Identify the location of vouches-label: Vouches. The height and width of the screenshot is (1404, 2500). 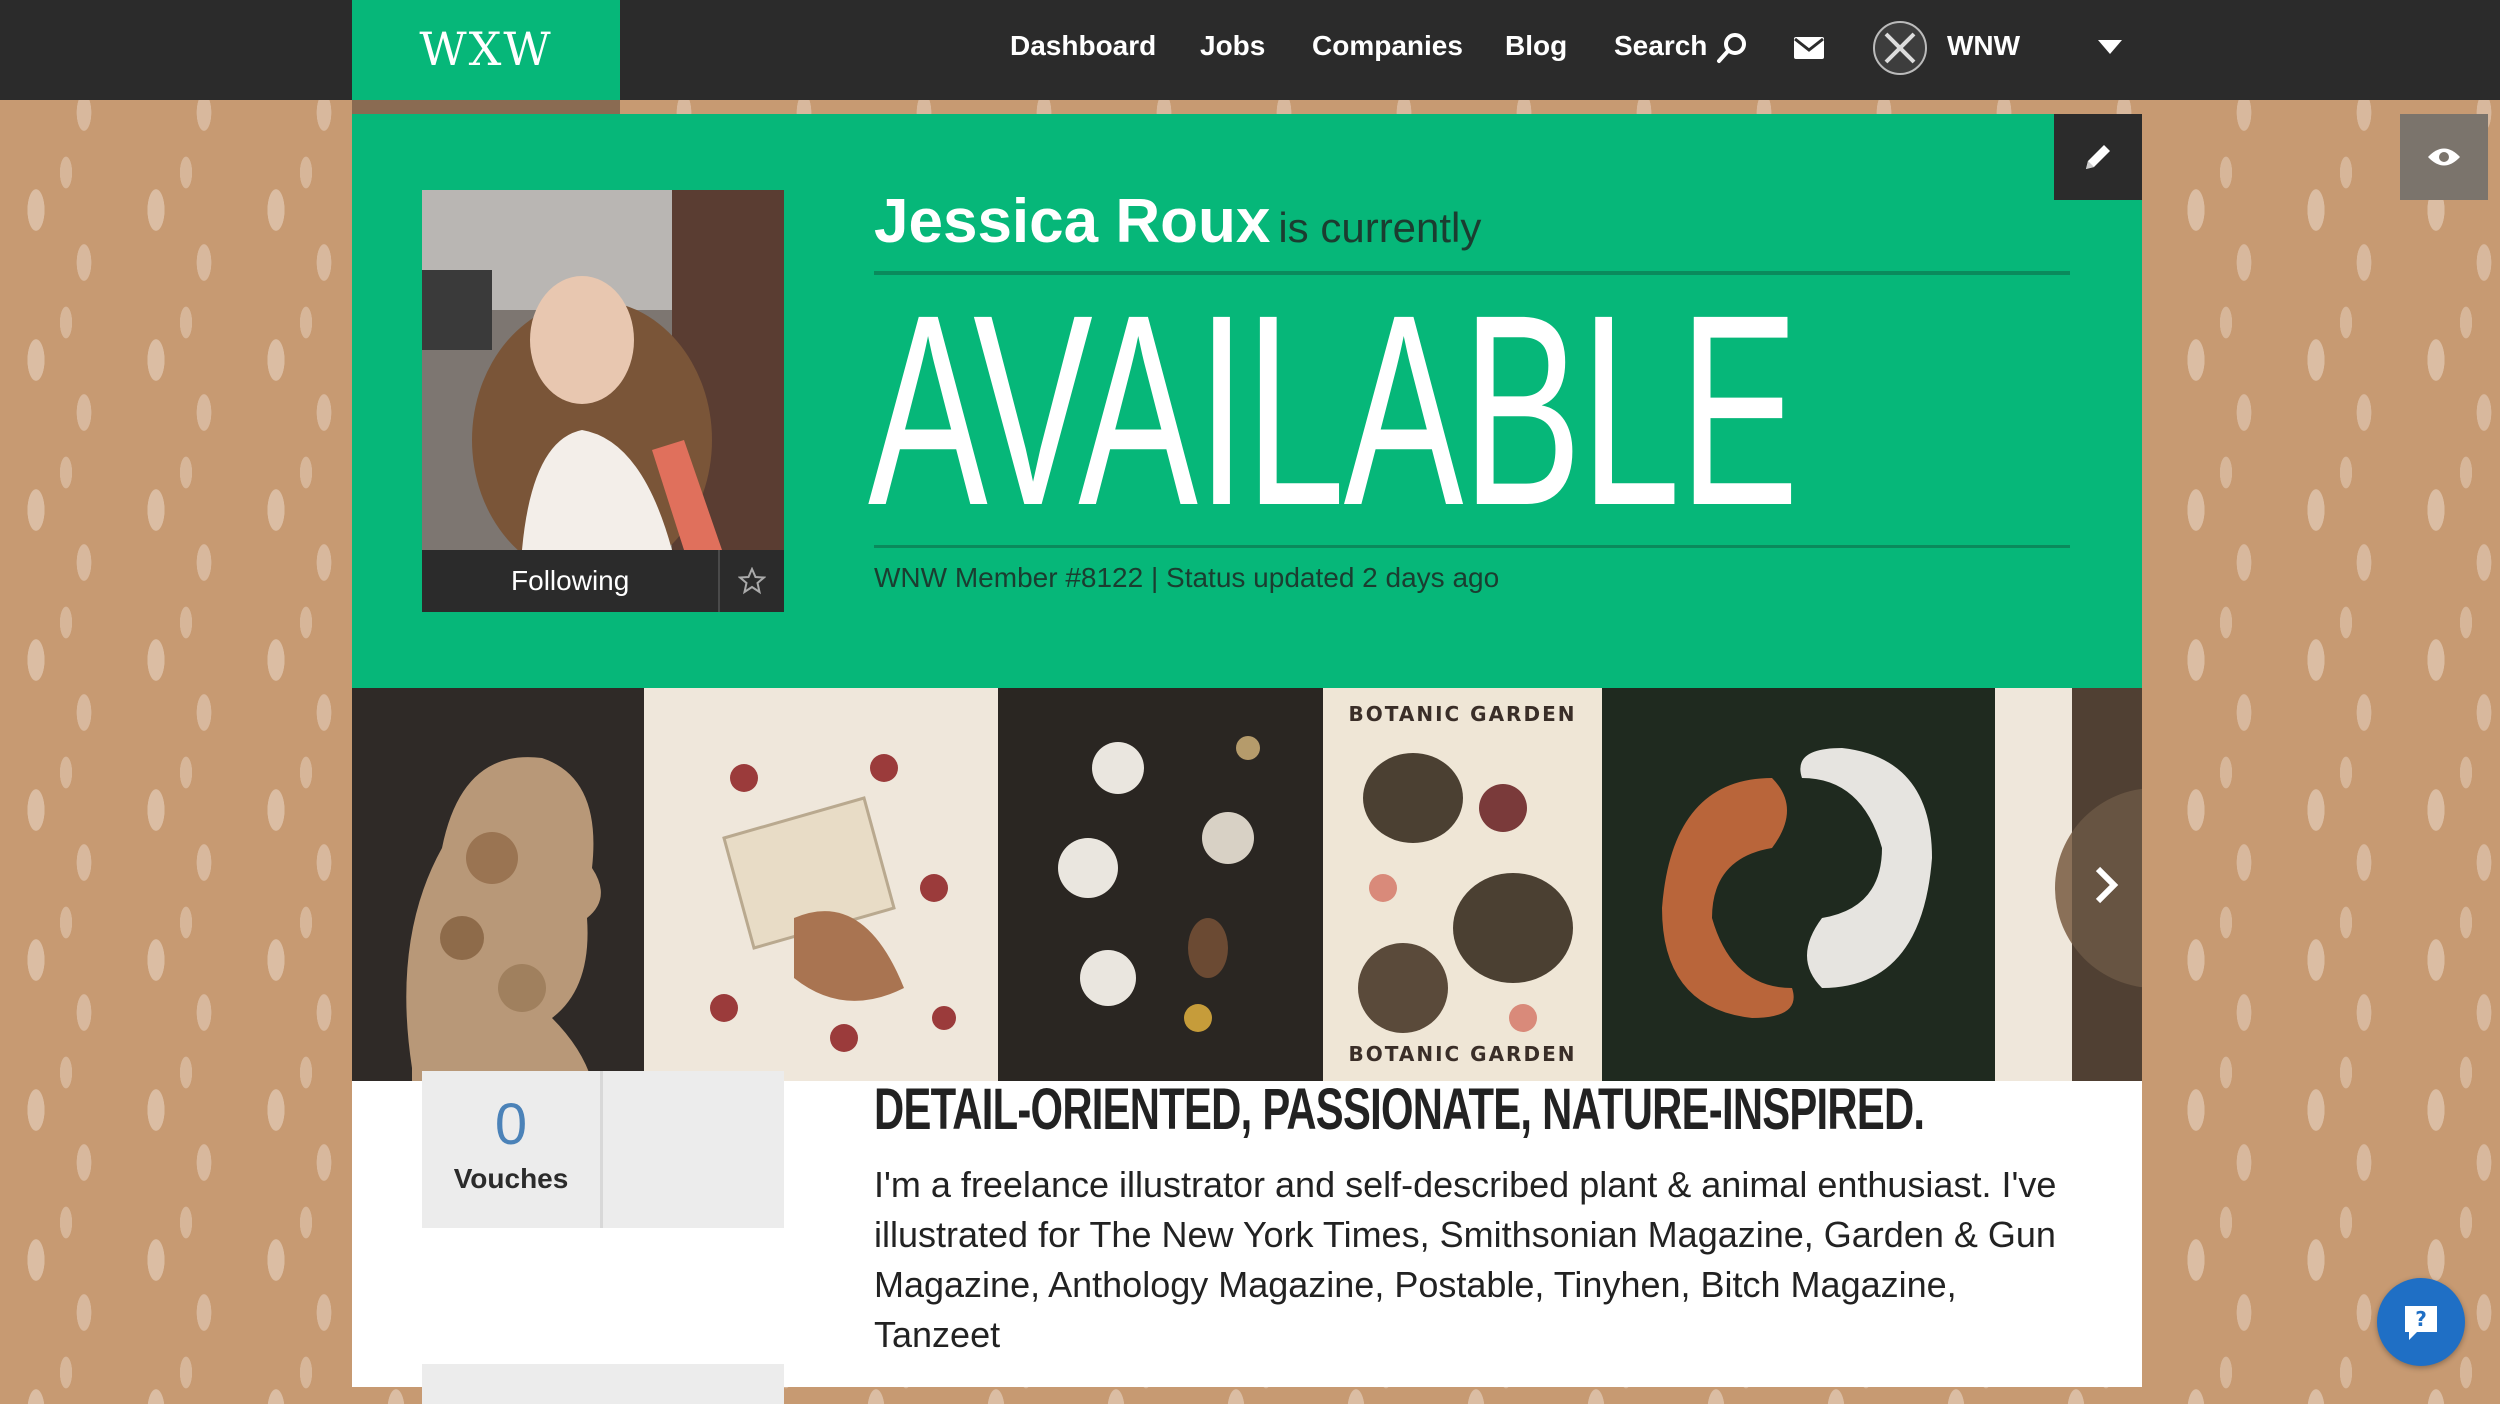
(511, 1178).